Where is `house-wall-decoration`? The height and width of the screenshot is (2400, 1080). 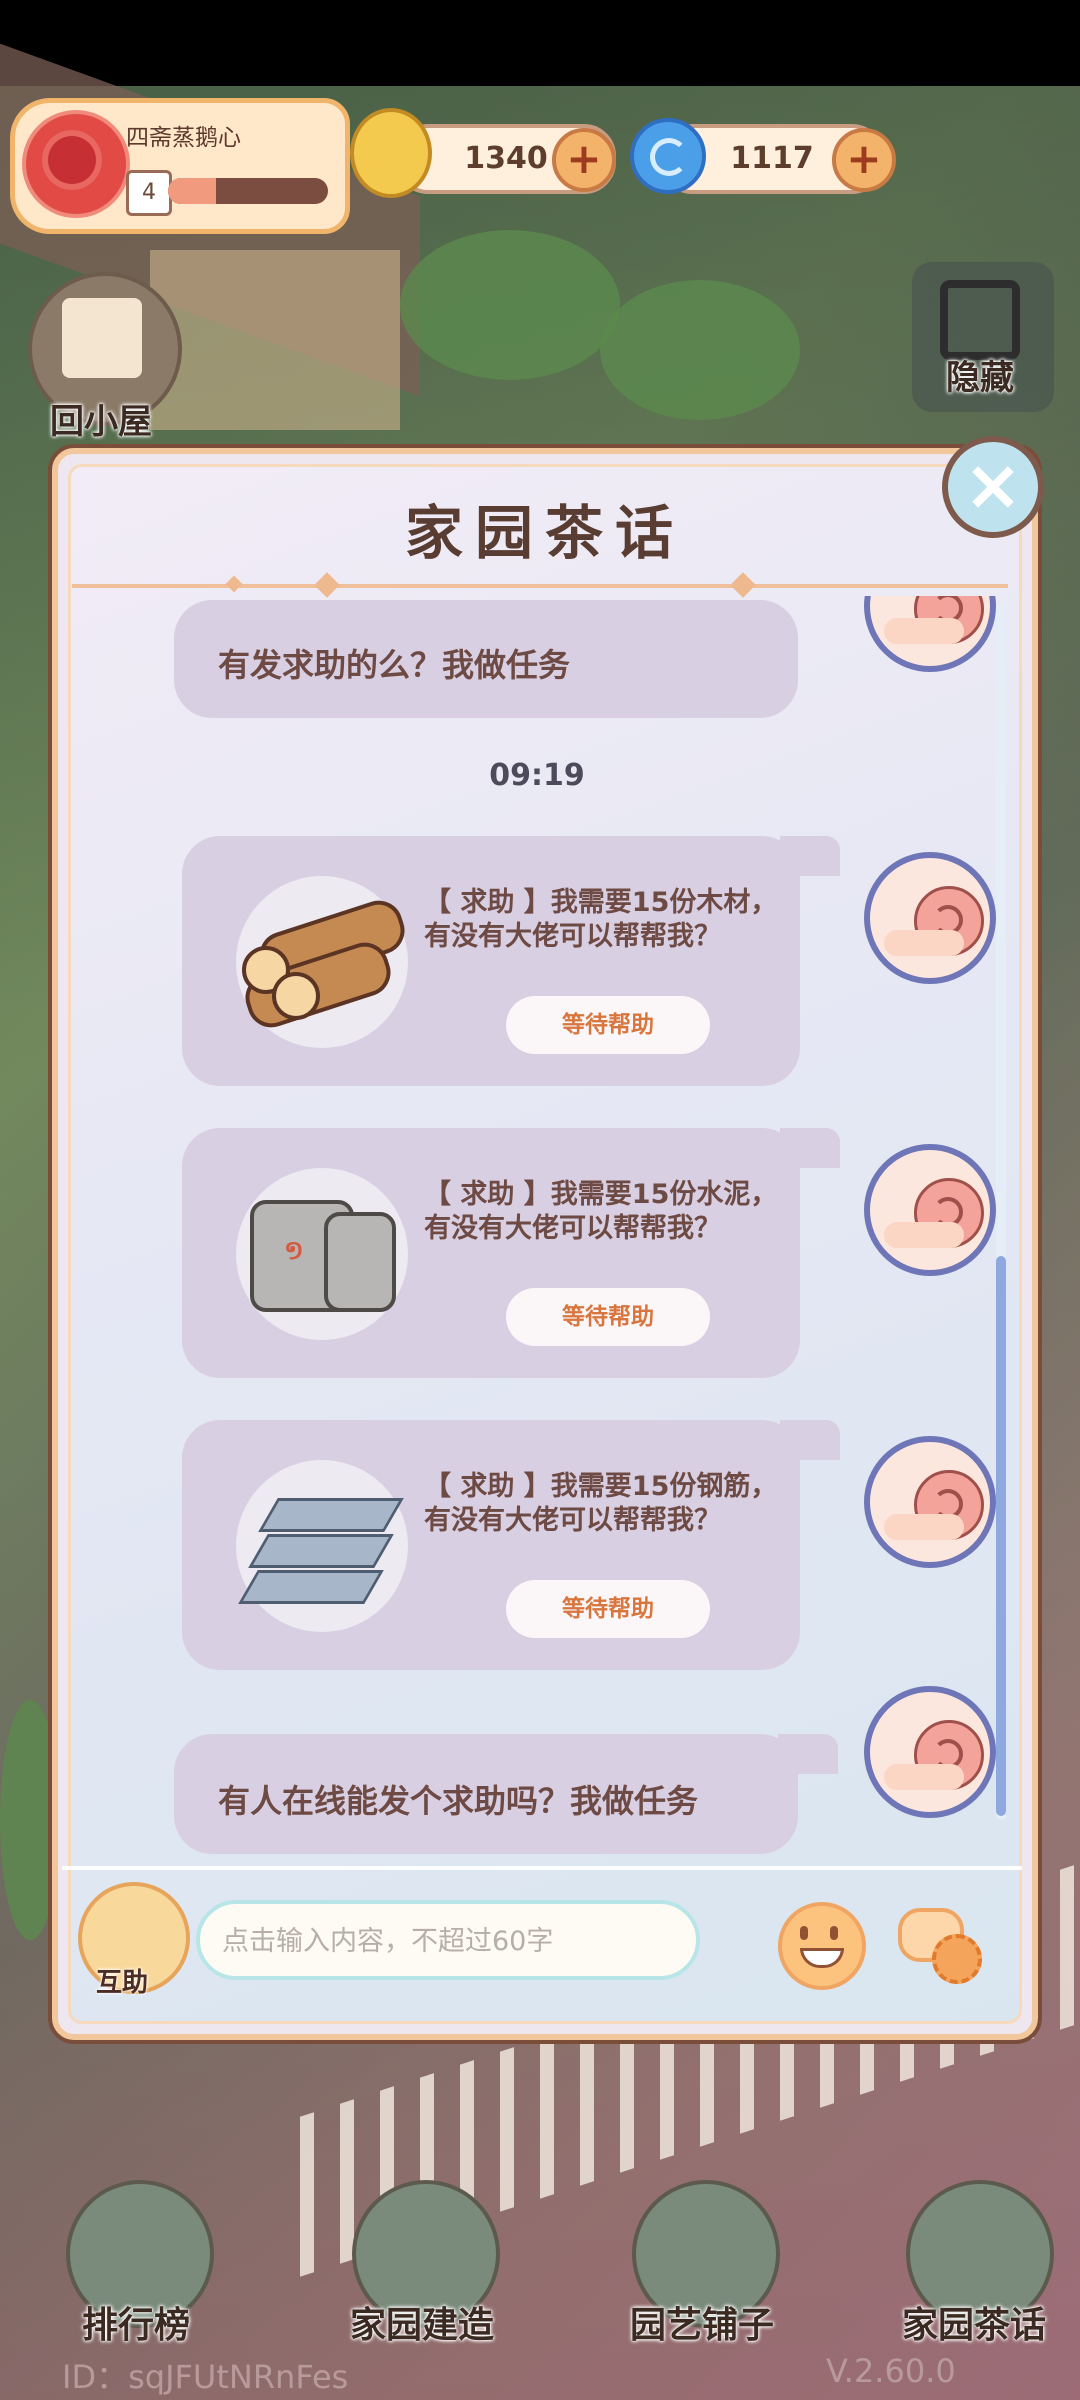 house-wall-decoration is located at coordinates (275, 340).